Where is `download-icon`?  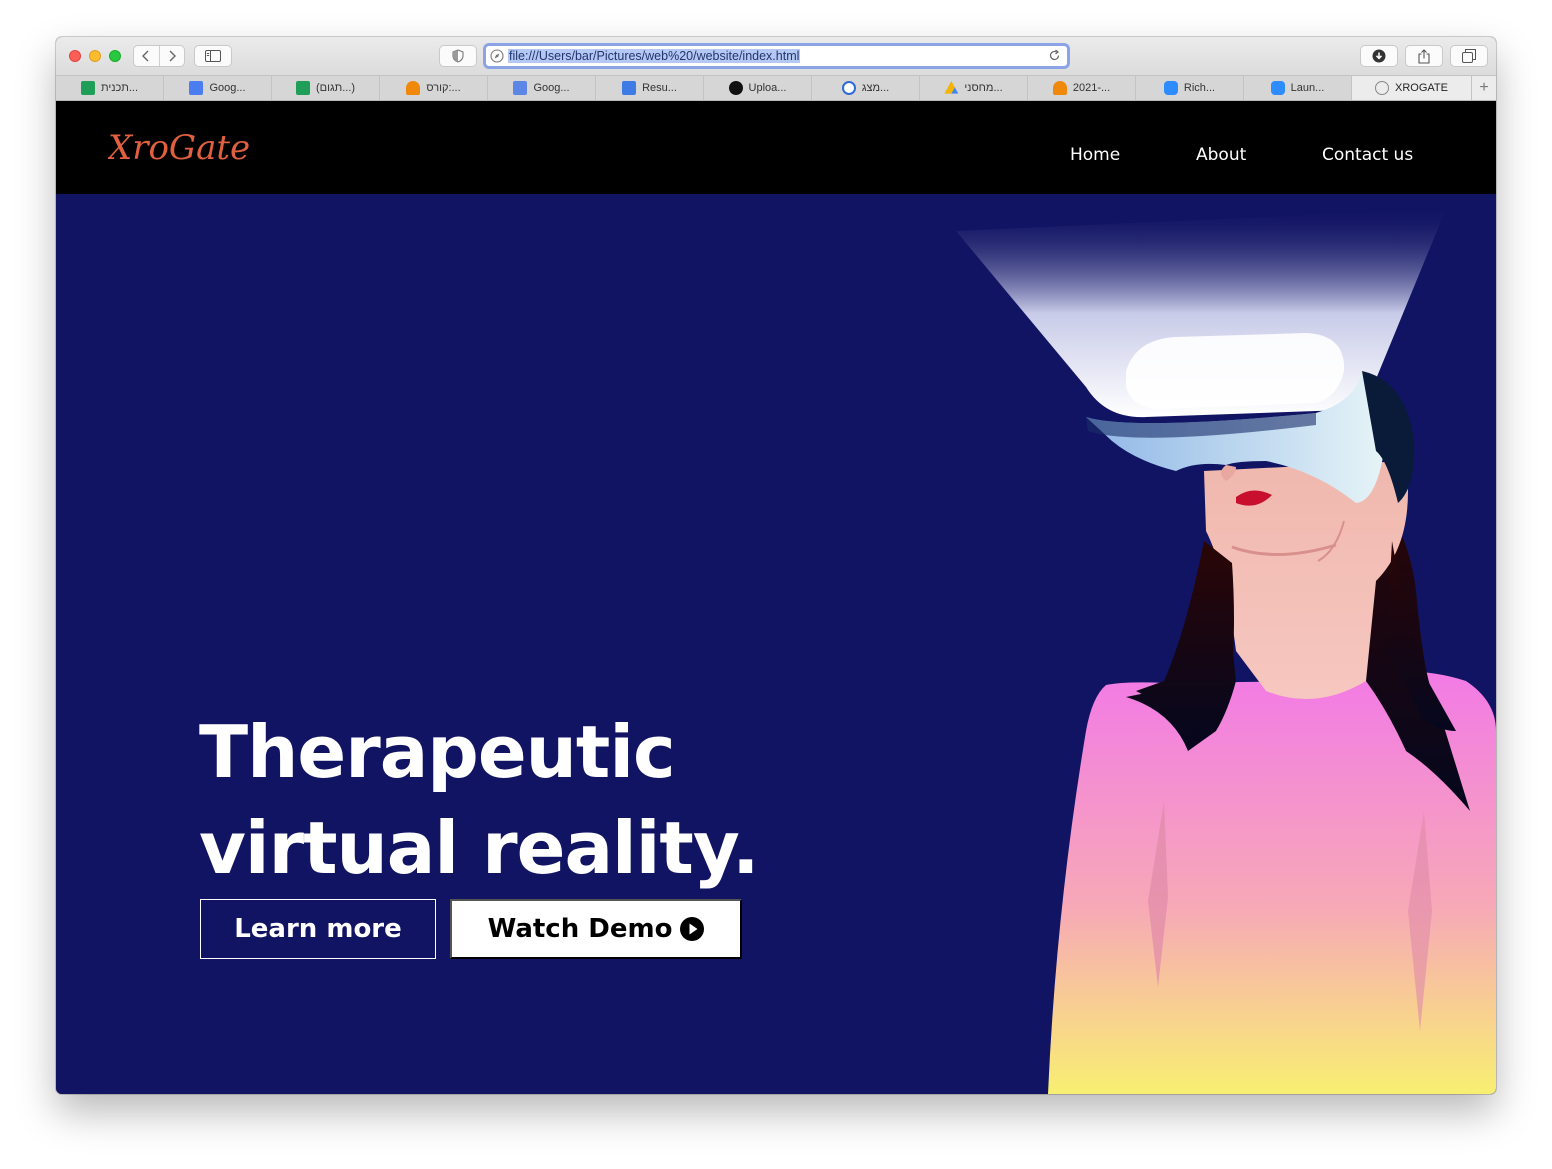 download-icon is located at coordinates (1379, 56).